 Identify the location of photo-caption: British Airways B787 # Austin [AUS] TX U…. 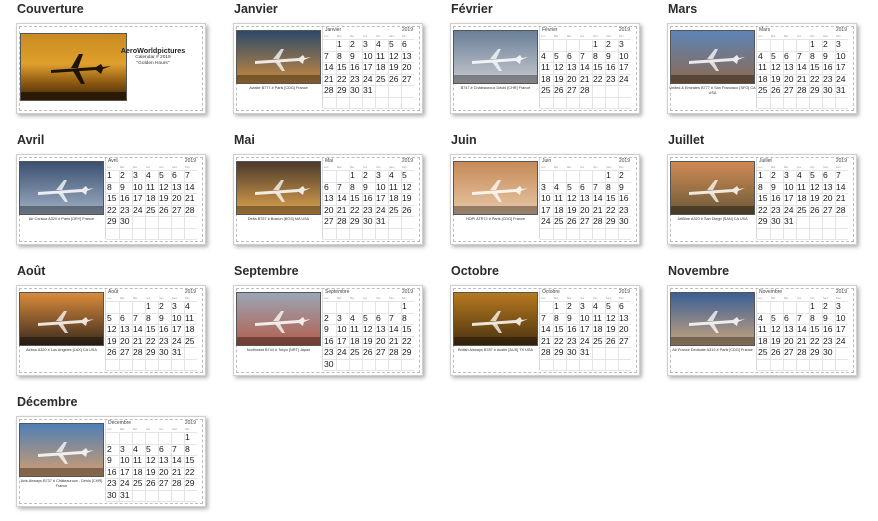
(495, 350).